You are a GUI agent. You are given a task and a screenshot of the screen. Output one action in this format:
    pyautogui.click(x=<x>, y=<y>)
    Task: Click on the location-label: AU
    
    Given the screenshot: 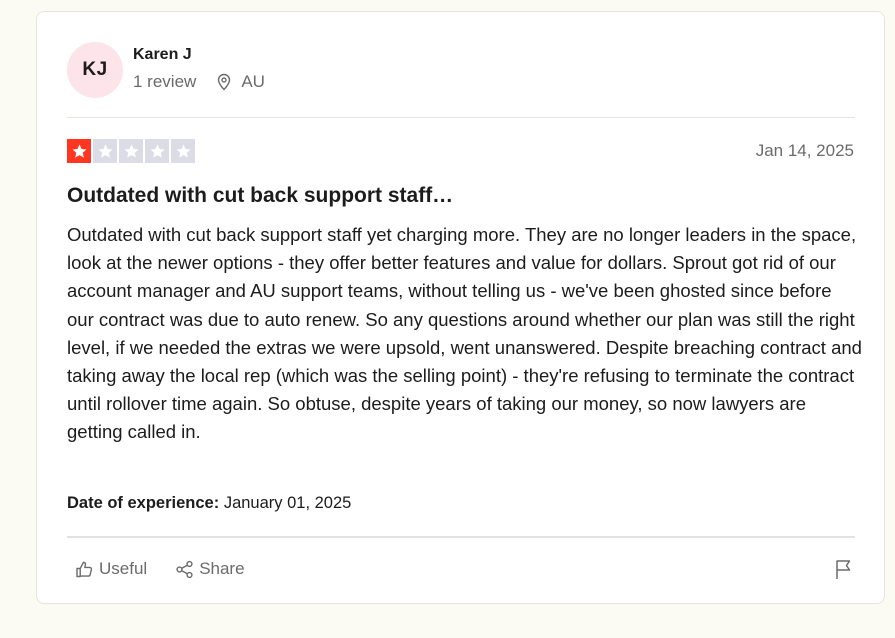 What is the action you would take?
    pyautogui.click(x=253, y=81)
    